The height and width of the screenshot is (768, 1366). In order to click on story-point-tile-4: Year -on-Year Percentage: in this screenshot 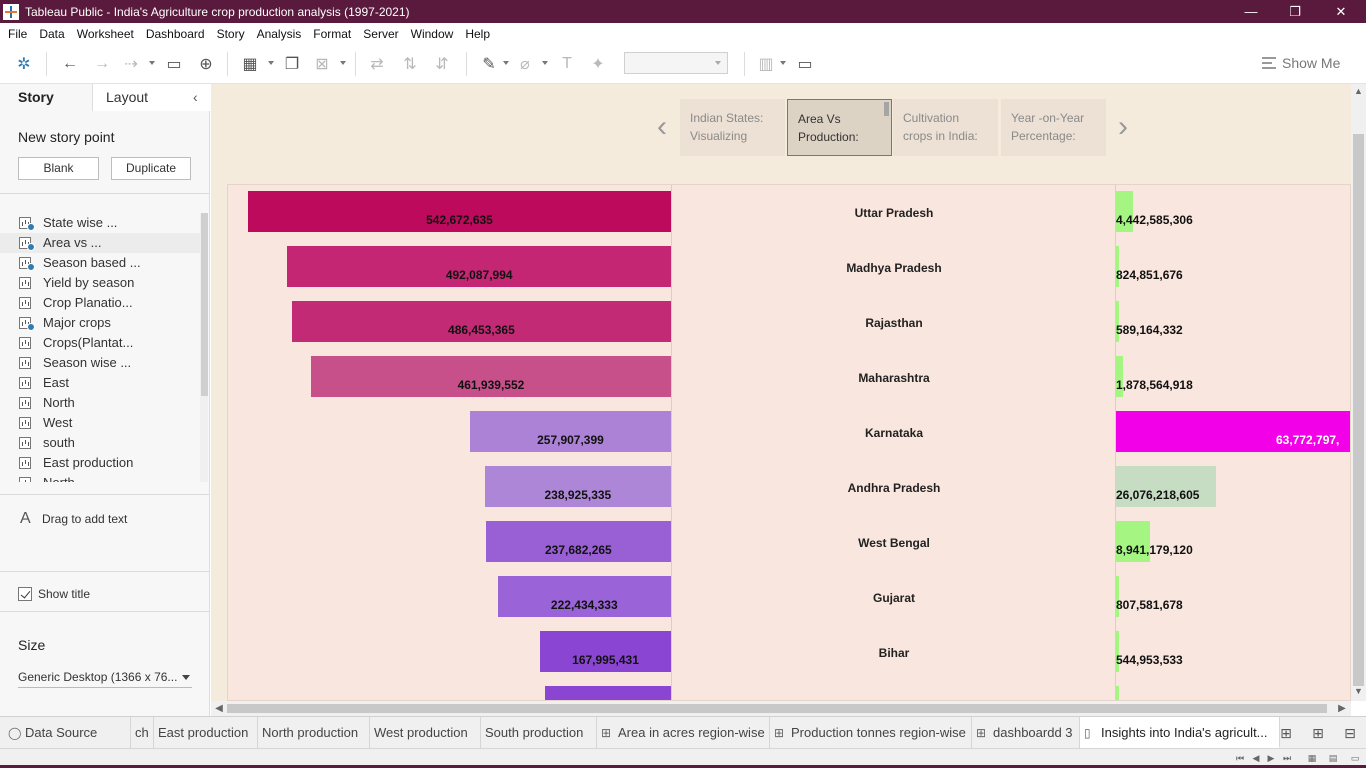, I will do `click(1053, 127)`.